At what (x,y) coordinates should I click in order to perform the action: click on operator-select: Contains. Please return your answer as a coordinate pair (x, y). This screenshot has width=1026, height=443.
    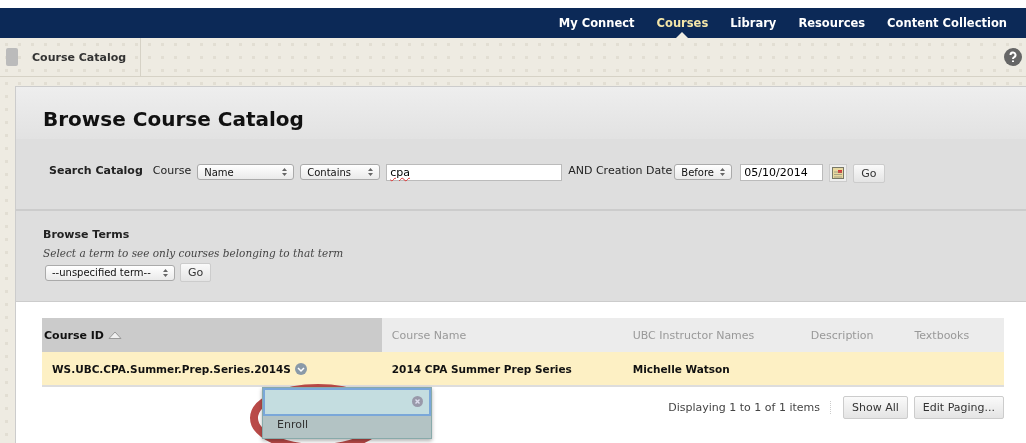
    Looking at the image, I should click on (340, 172).